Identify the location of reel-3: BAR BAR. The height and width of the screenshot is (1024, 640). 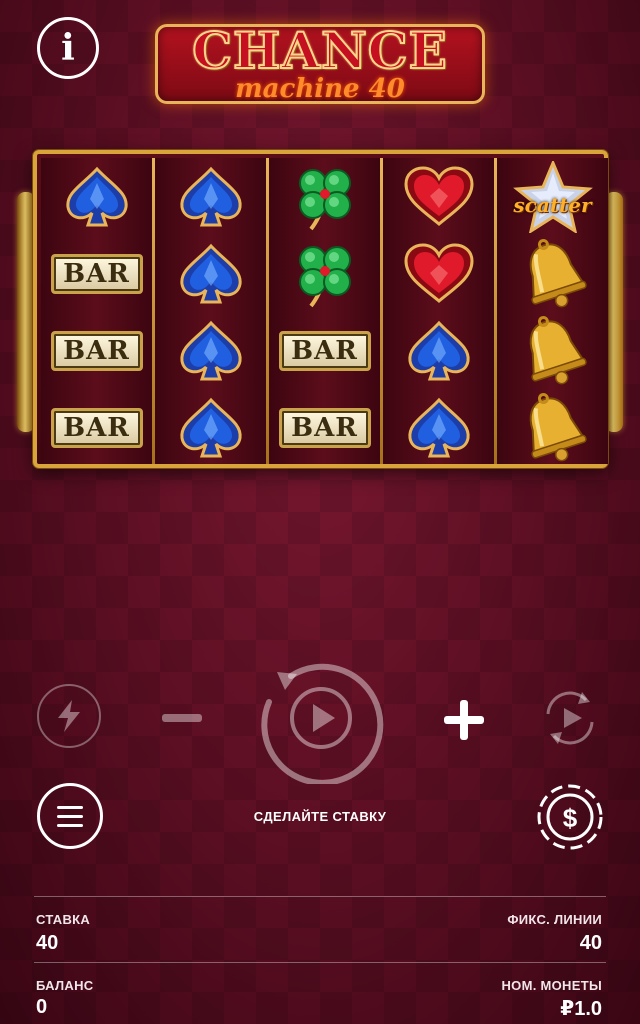
(324, 311).